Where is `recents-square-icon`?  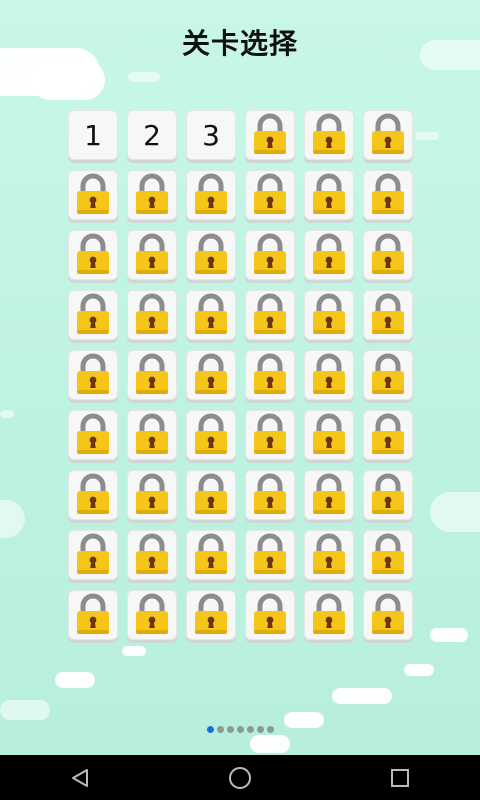 recents-square-icon is located at coordinates (400, 777).